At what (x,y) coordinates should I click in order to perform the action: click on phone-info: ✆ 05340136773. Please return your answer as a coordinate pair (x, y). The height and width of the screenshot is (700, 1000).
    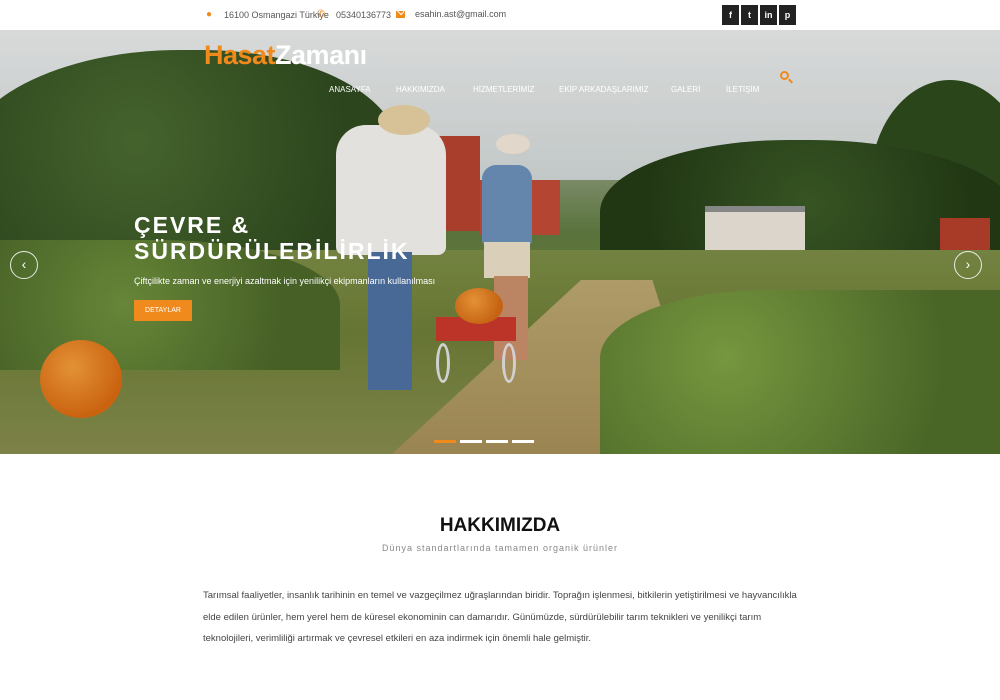
    Looking at the image, I should click on (353, 14).